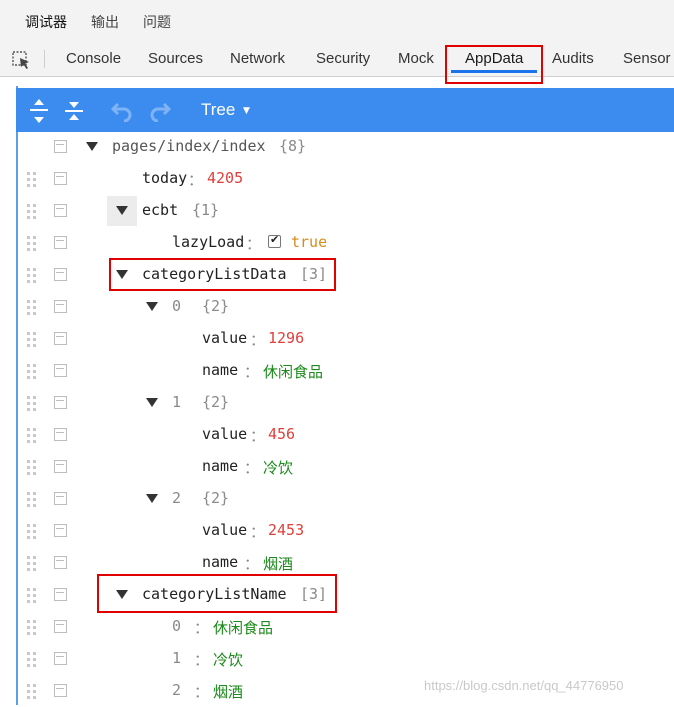  What do you see at coordinates (228, 659) in the screenshot?
I see `name-value: 冷饮` at bounding box center [228, 659].